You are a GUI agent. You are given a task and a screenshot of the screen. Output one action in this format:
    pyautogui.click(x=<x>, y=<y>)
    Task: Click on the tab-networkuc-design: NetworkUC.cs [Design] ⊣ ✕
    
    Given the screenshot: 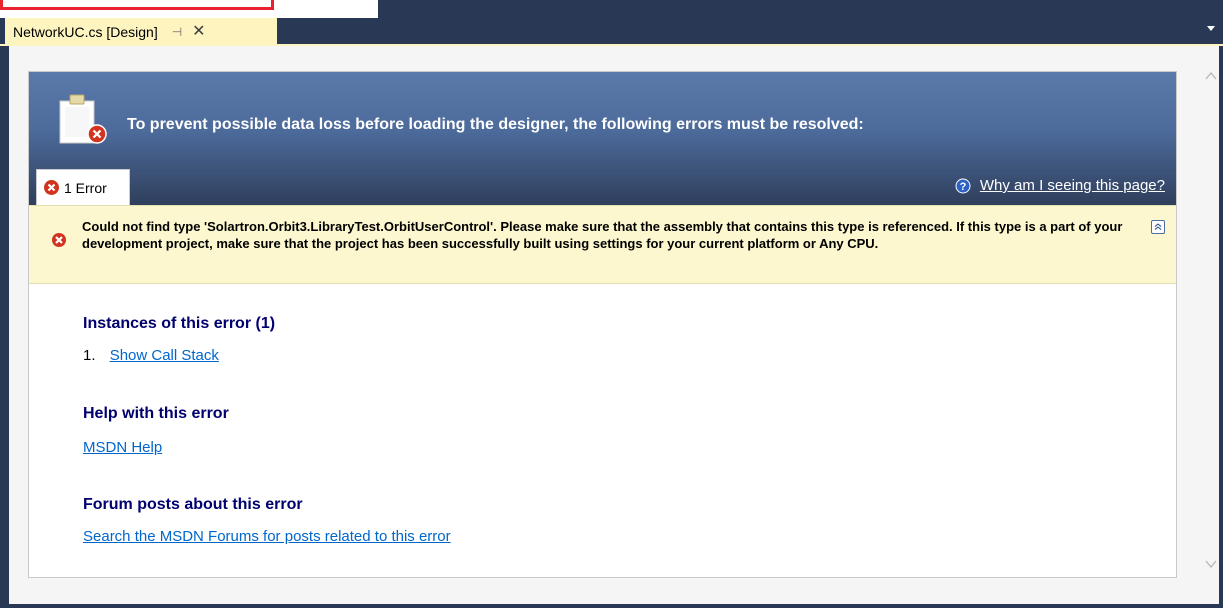 What is the action you would take?
    pyautogui.click(x=141, y=31)
    